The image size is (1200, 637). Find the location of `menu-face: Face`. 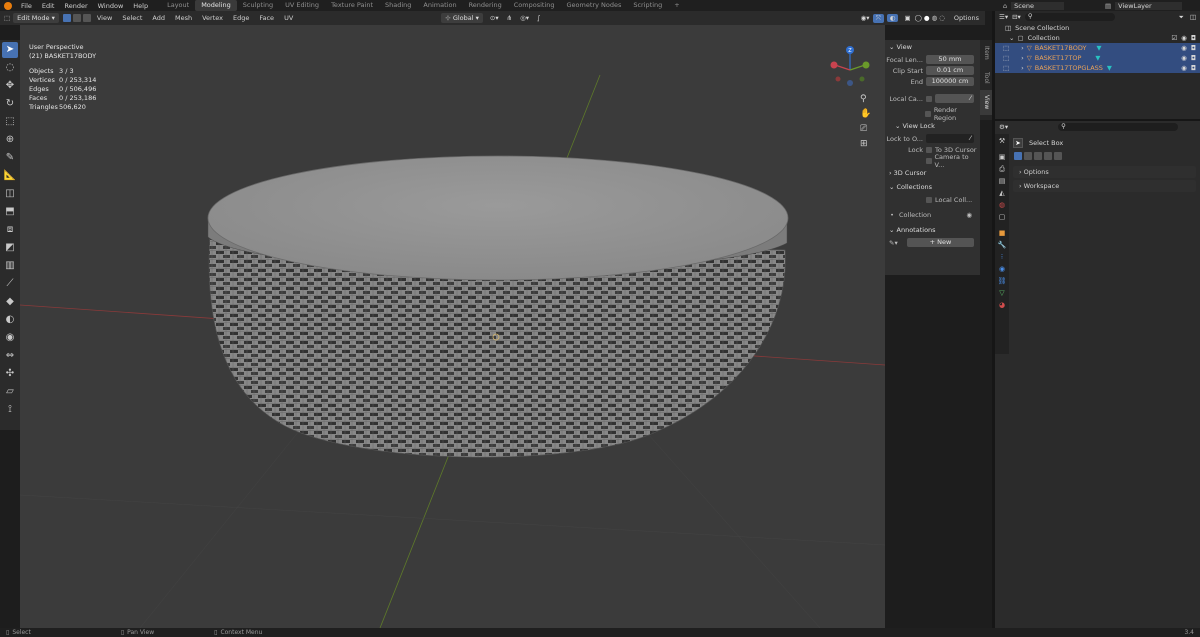

menu-face: Face is located at coordinates (266, 18).